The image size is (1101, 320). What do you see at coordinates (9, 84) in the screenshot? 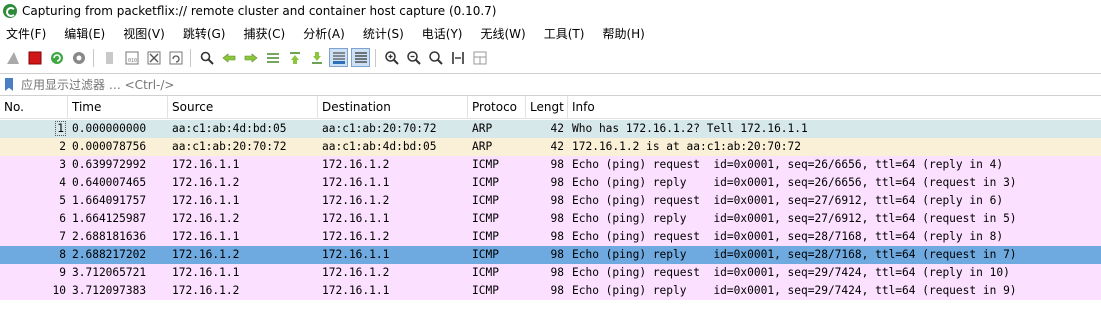
I see `filter-bookmark-icon` at bounding box center [9, 84].